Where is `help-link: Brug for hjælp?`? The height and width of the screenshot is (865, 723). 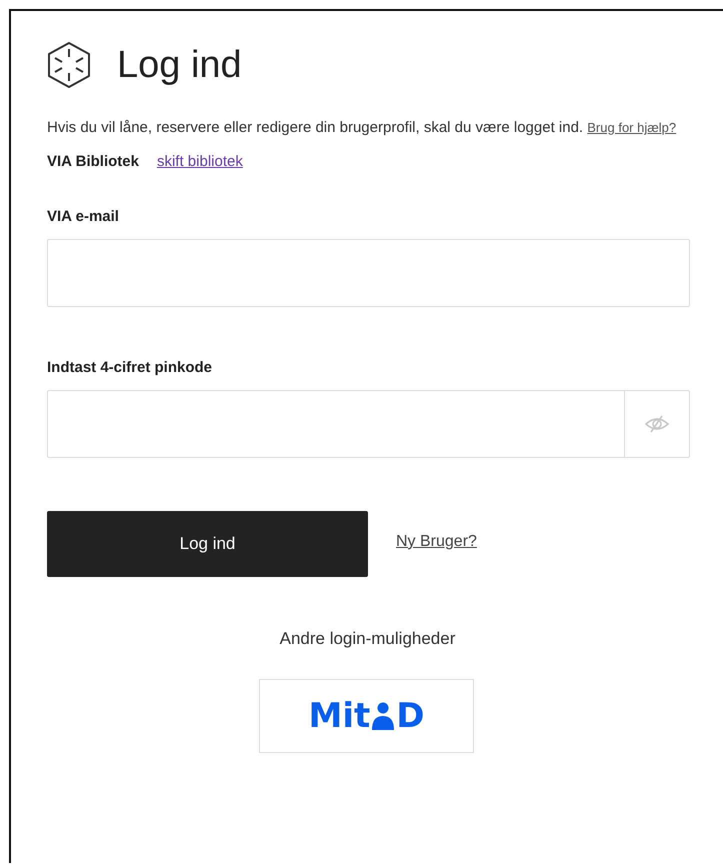
help-link: Brug for hjælp? is located at coordinates (631, 127).